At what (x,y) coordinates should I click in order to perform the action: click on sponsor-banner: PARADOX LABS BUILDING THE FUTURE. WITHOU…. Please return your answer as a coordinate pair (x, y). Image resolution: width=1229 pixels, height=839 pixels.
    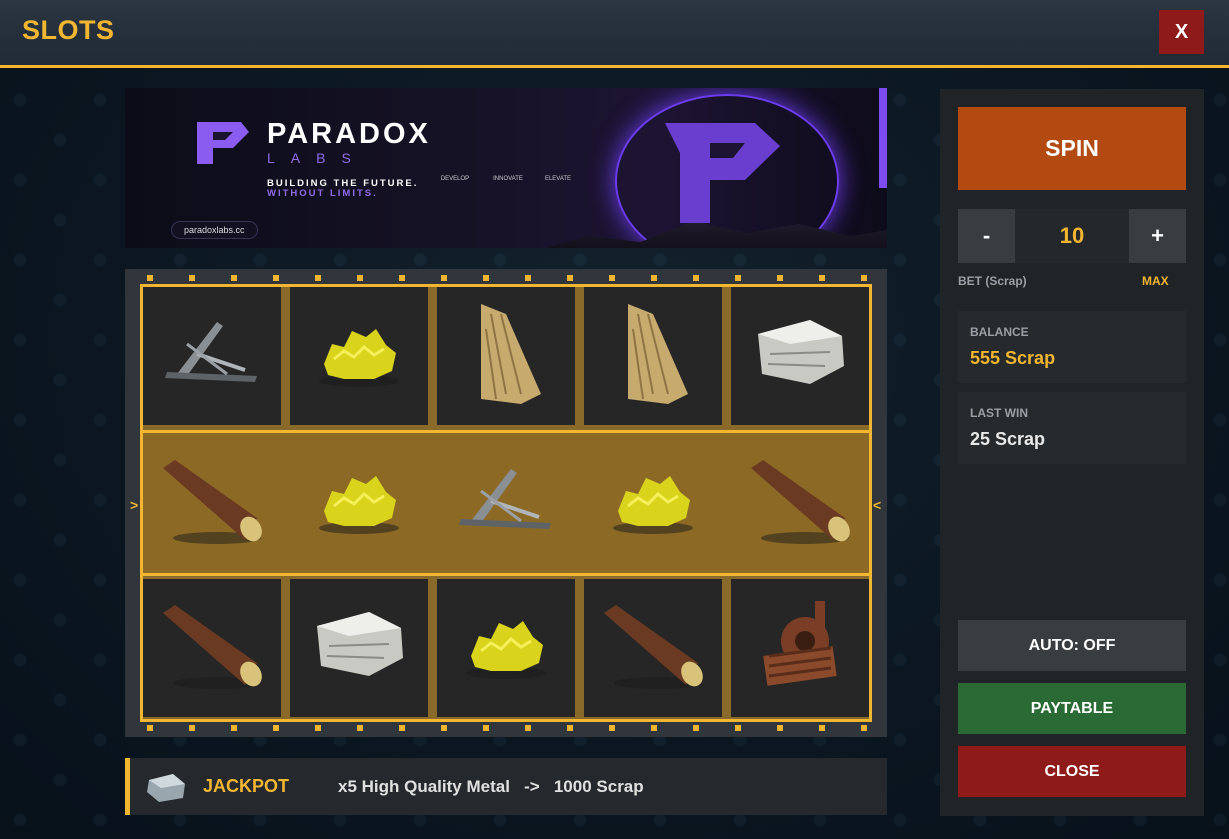
    Looking at the image, I should click on (506, 168).